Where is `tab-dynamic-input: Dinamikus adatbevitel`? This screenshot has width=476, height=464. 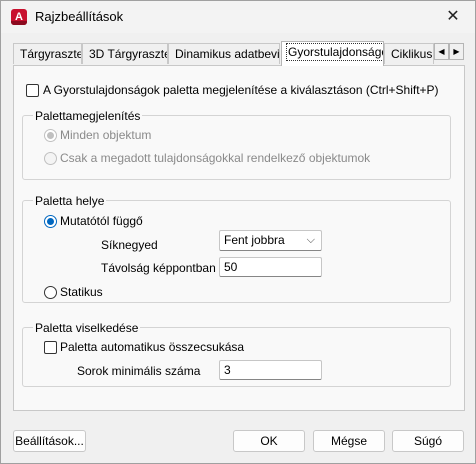
tab-dynamic-input: Dinamikus adatbevitel is located at coordinates (224, 53).